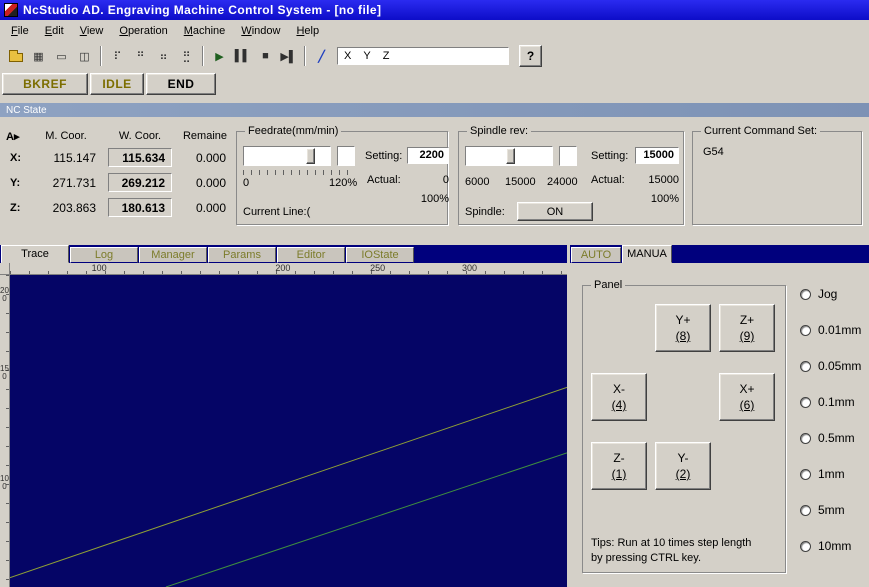  What do you see at coordinates (596, 255) in the screenshot?
I see `tab-auto: AUTO` at bounding box center [596, 255].